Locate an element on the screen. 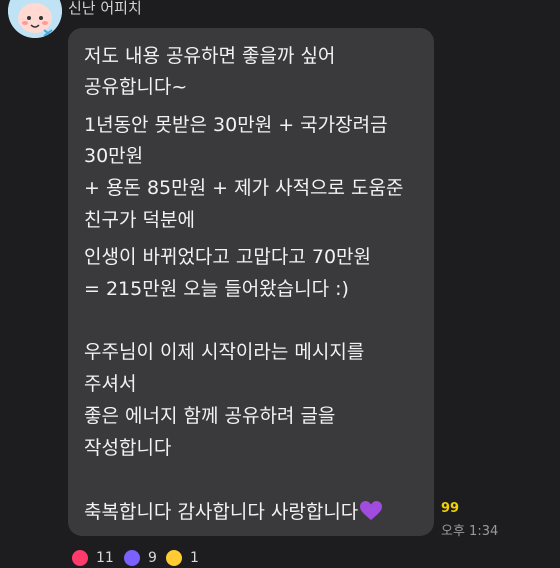  heart-icon is located at coordinates (80, 558).